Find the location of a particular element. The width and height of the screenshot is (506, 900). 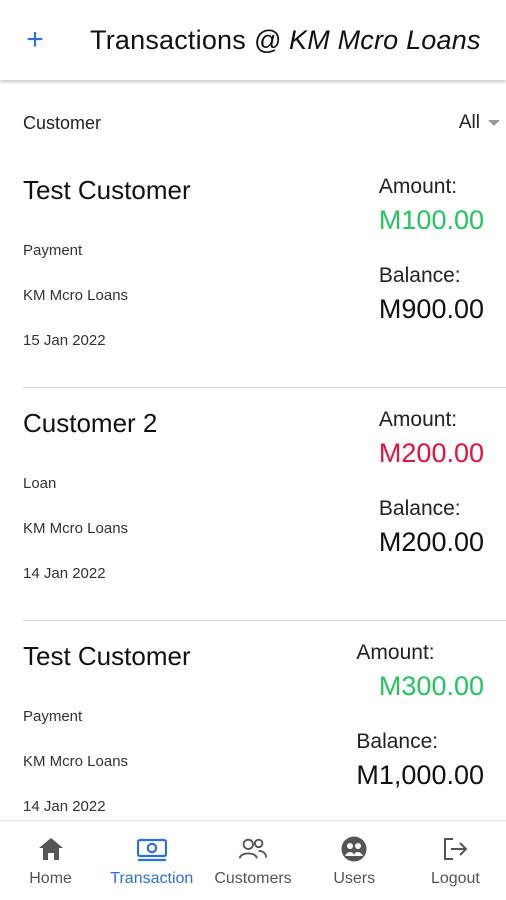

nav-label: Users is located at coordinates (354, 878).